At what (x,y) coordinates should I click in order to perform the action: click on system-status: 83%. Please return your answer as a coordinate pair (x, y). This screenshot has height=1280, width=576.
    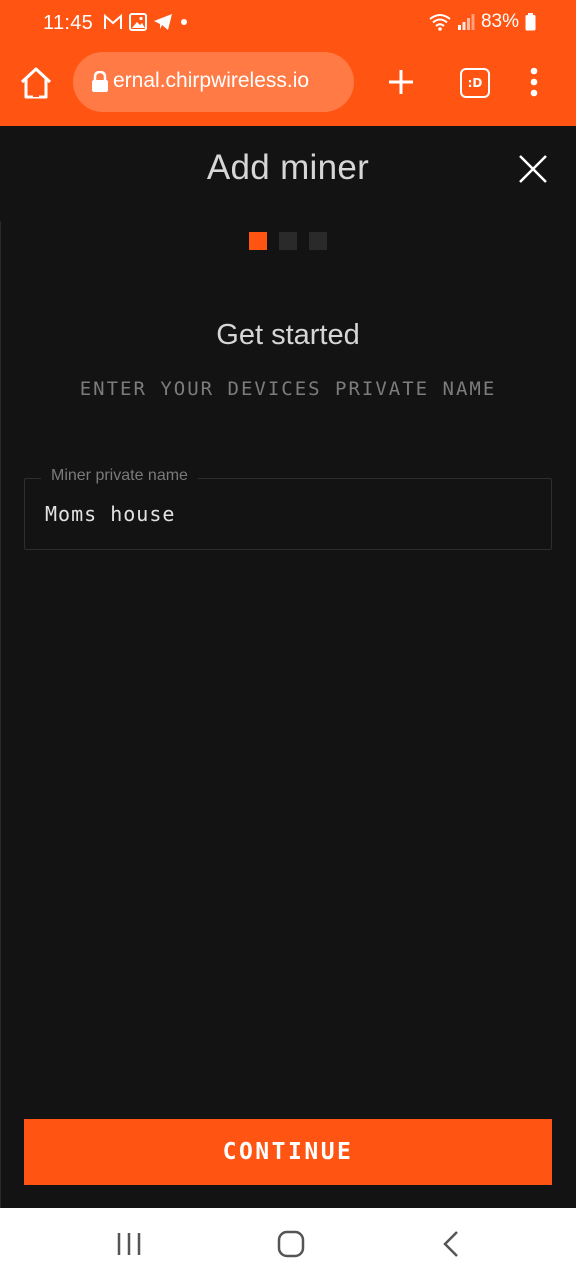
    Looking at the image, I should click on (482, 22).